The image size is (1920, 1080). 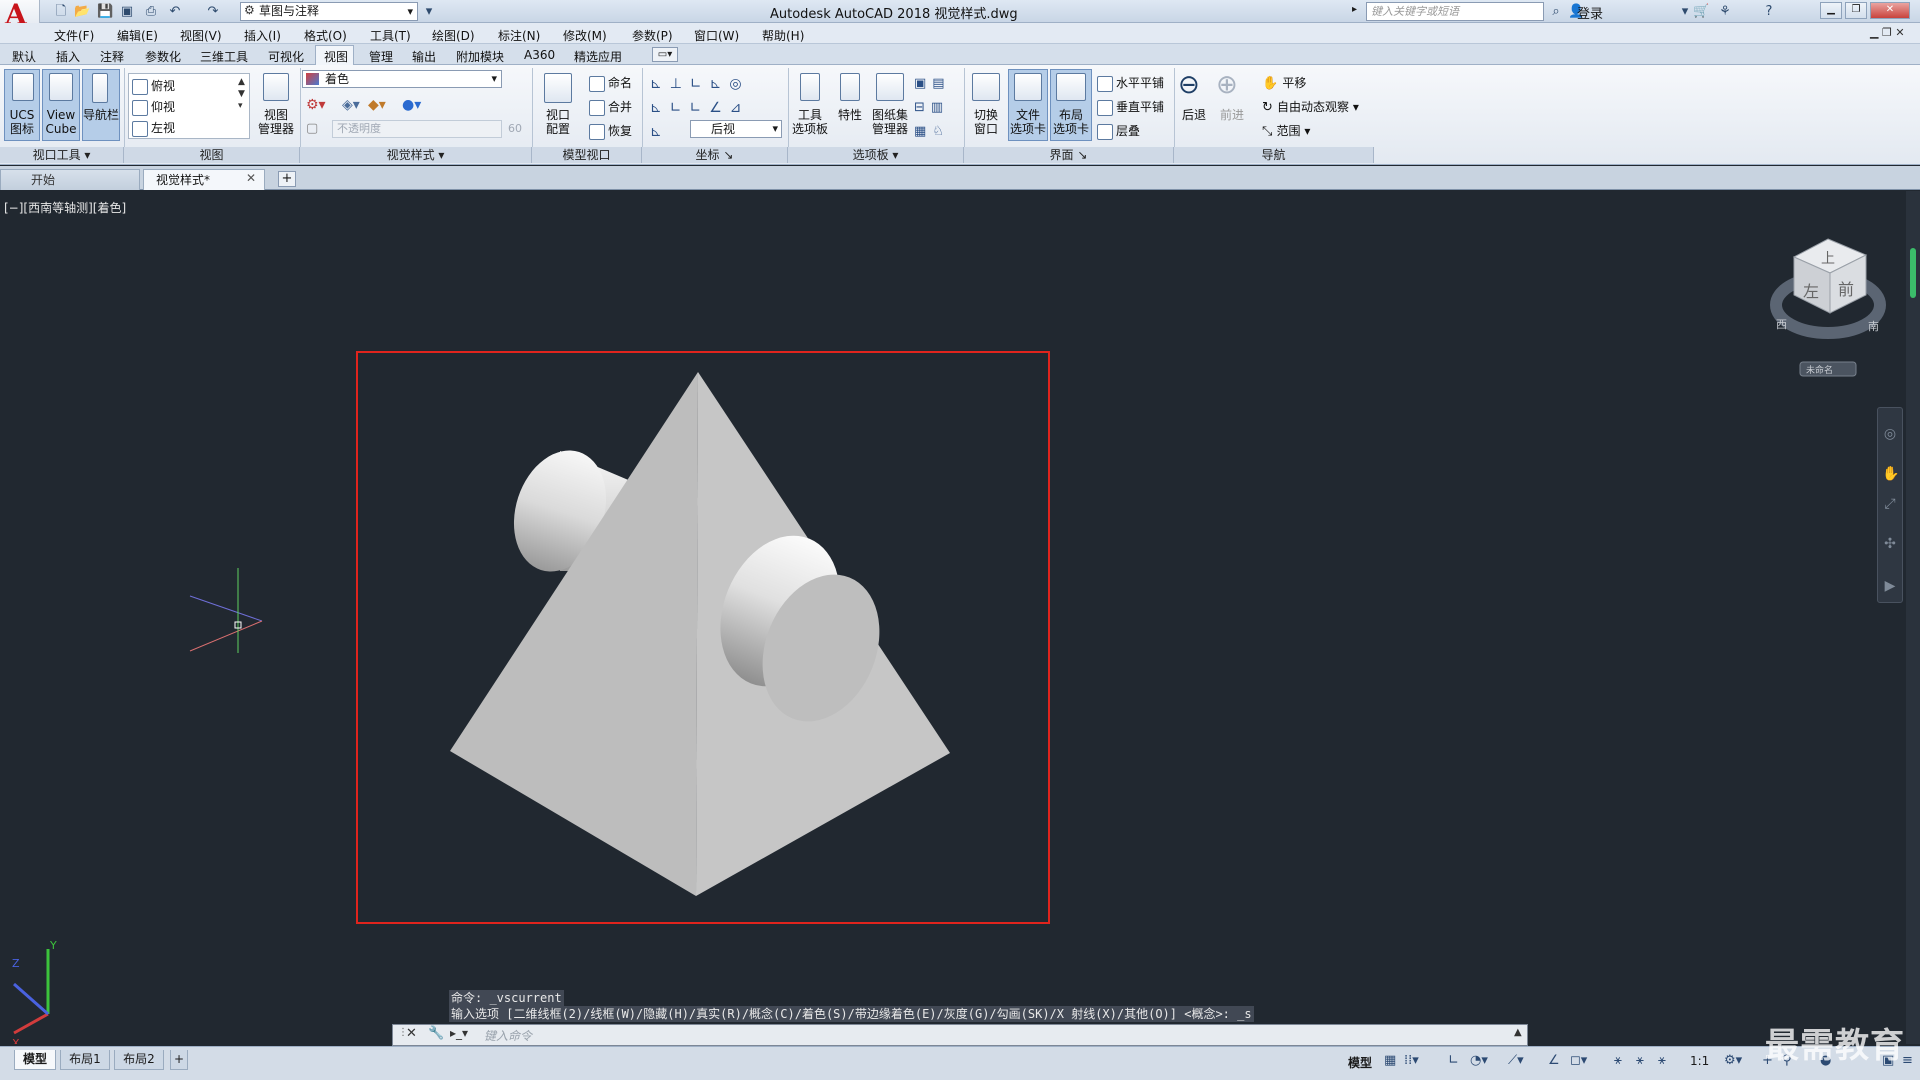 I want to click on tab-visualize: 可视化, so click(x=286, y=56).